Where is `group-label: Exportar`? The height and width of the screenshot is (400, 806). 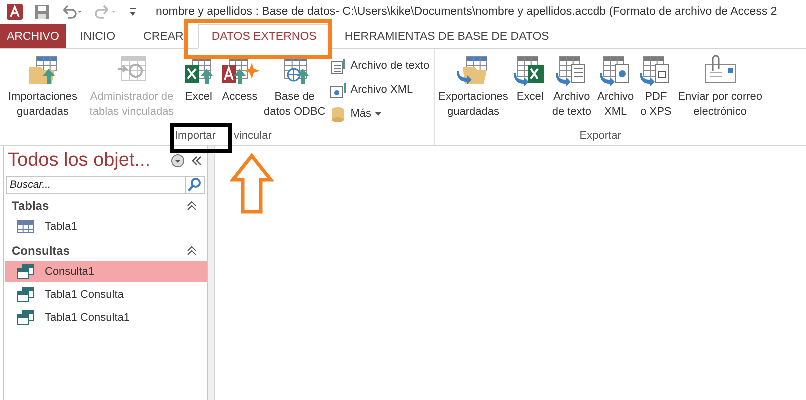 group-label: Exportar is located at coordinates (601, 136).